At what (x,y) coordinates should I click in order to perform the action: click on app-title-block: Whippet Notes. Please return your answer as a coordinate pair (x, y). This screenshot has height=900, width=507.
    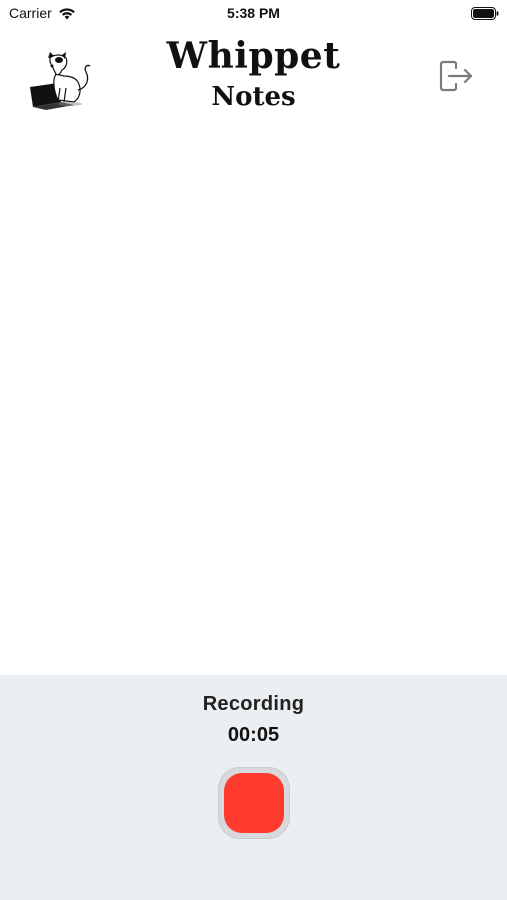
    Looking at the image, I should click on (253, 74).